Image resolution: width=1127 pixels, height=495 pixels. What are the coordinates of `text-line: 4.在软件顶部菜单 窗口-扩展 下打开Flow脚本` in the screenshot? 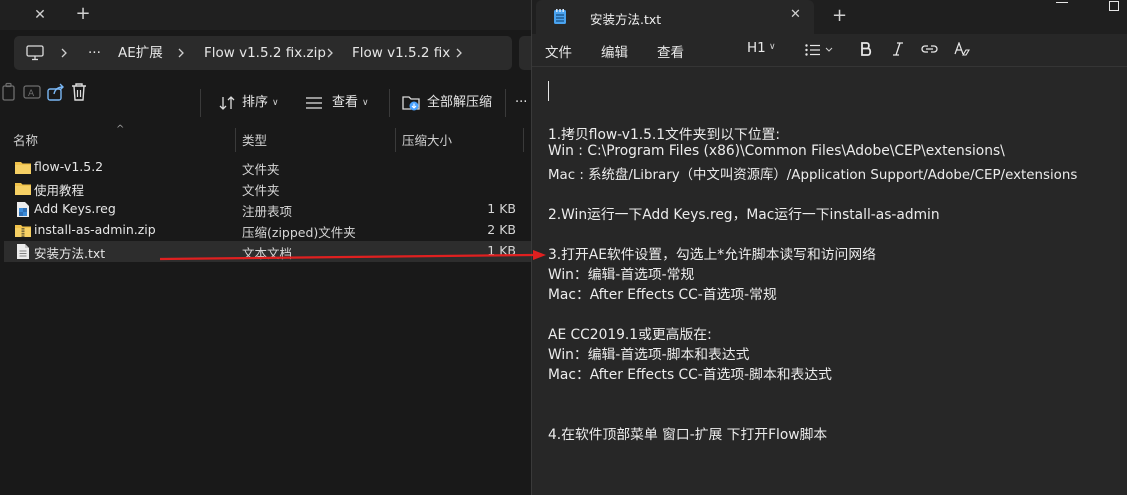 It's located at (688, 435).